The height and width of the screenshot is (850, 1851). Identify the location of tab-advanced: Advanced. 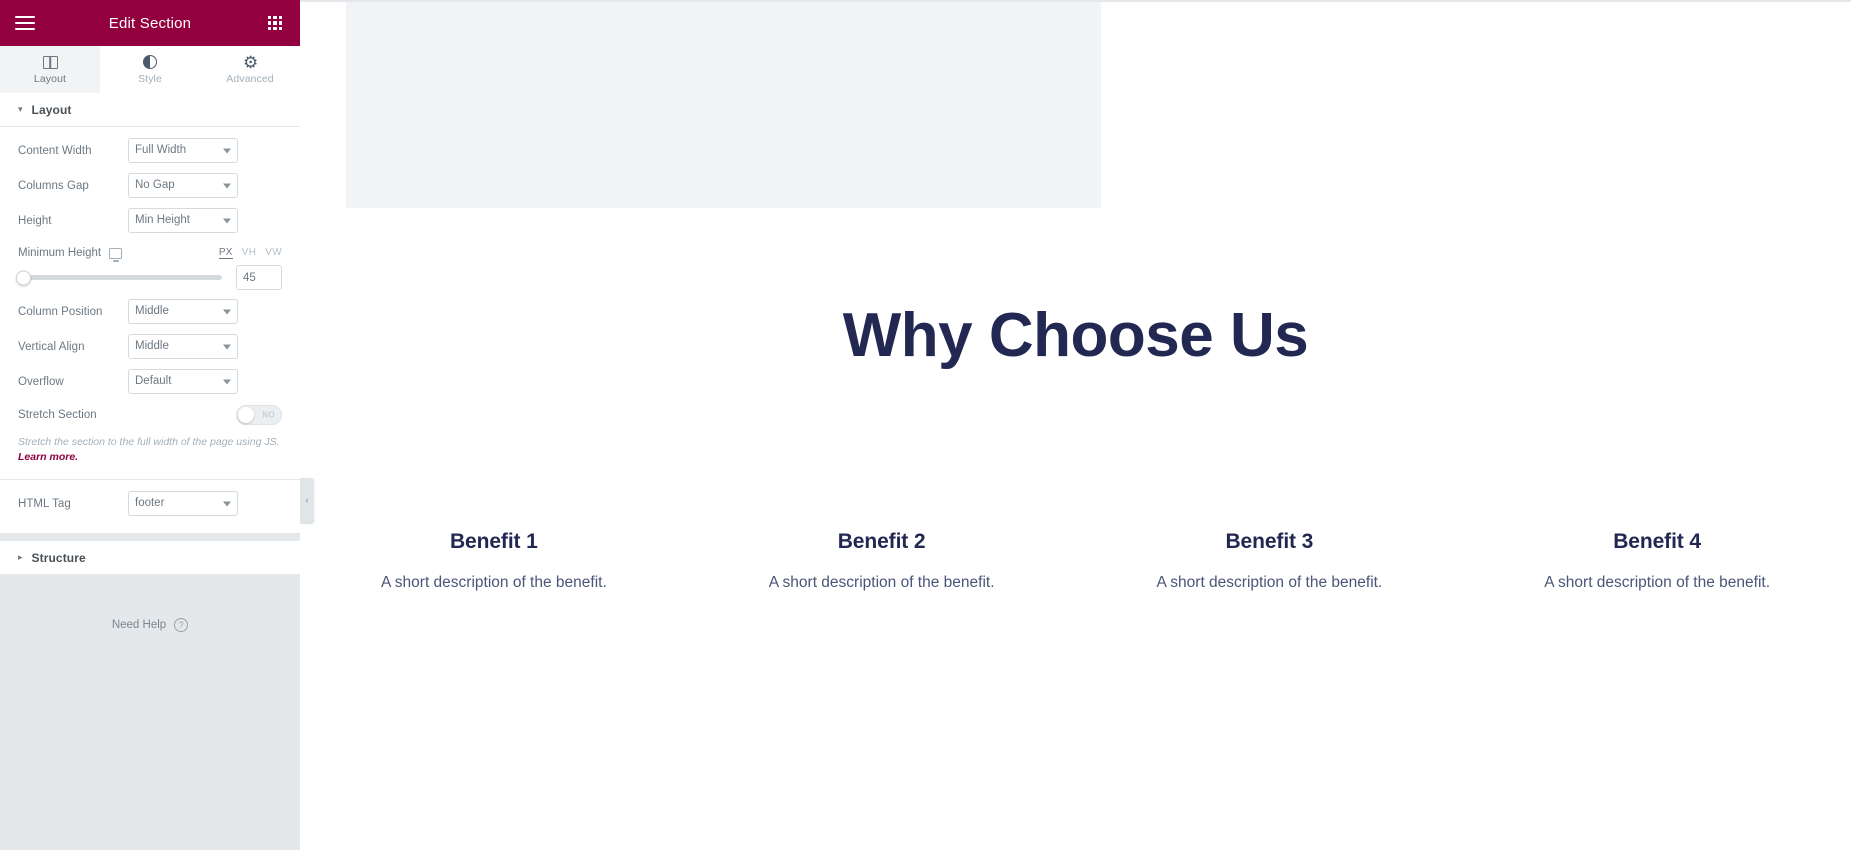
(250, 69).